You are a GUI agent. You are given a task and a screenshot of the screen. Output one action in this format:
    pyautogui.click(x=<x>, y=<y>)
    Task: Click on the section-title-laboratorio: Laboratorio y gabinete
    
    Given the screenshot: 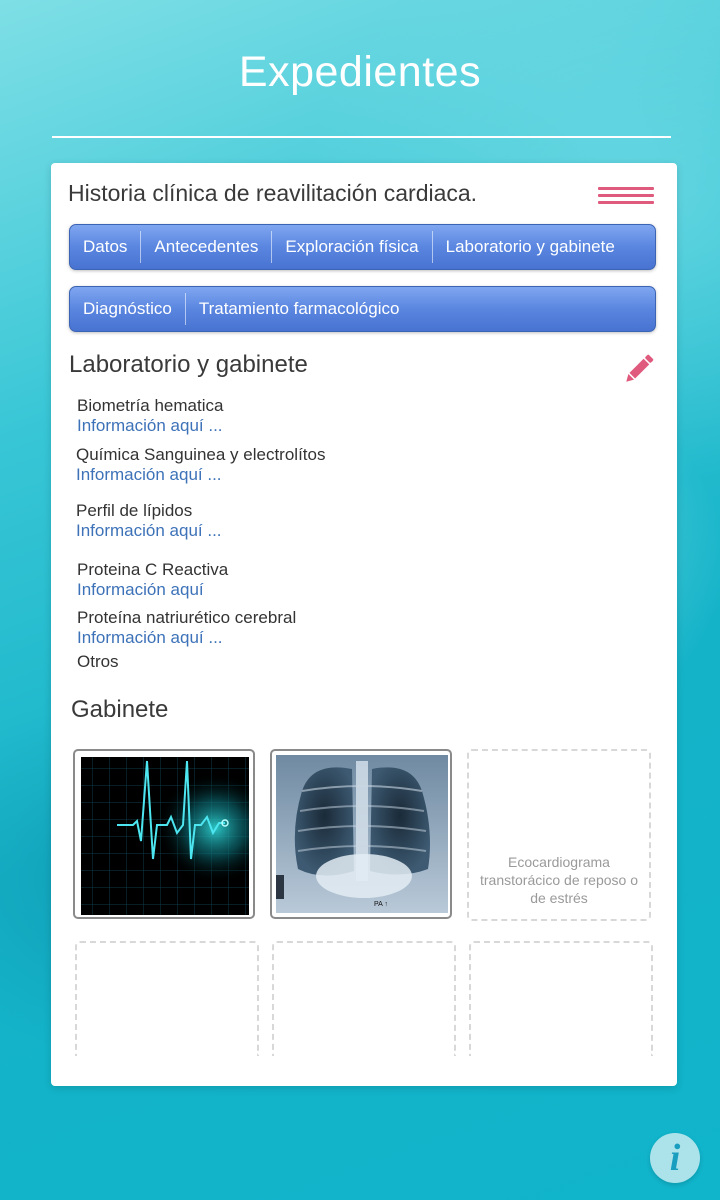 What is the action you would take?
    pyautogui.click(x=188, y=364)
    